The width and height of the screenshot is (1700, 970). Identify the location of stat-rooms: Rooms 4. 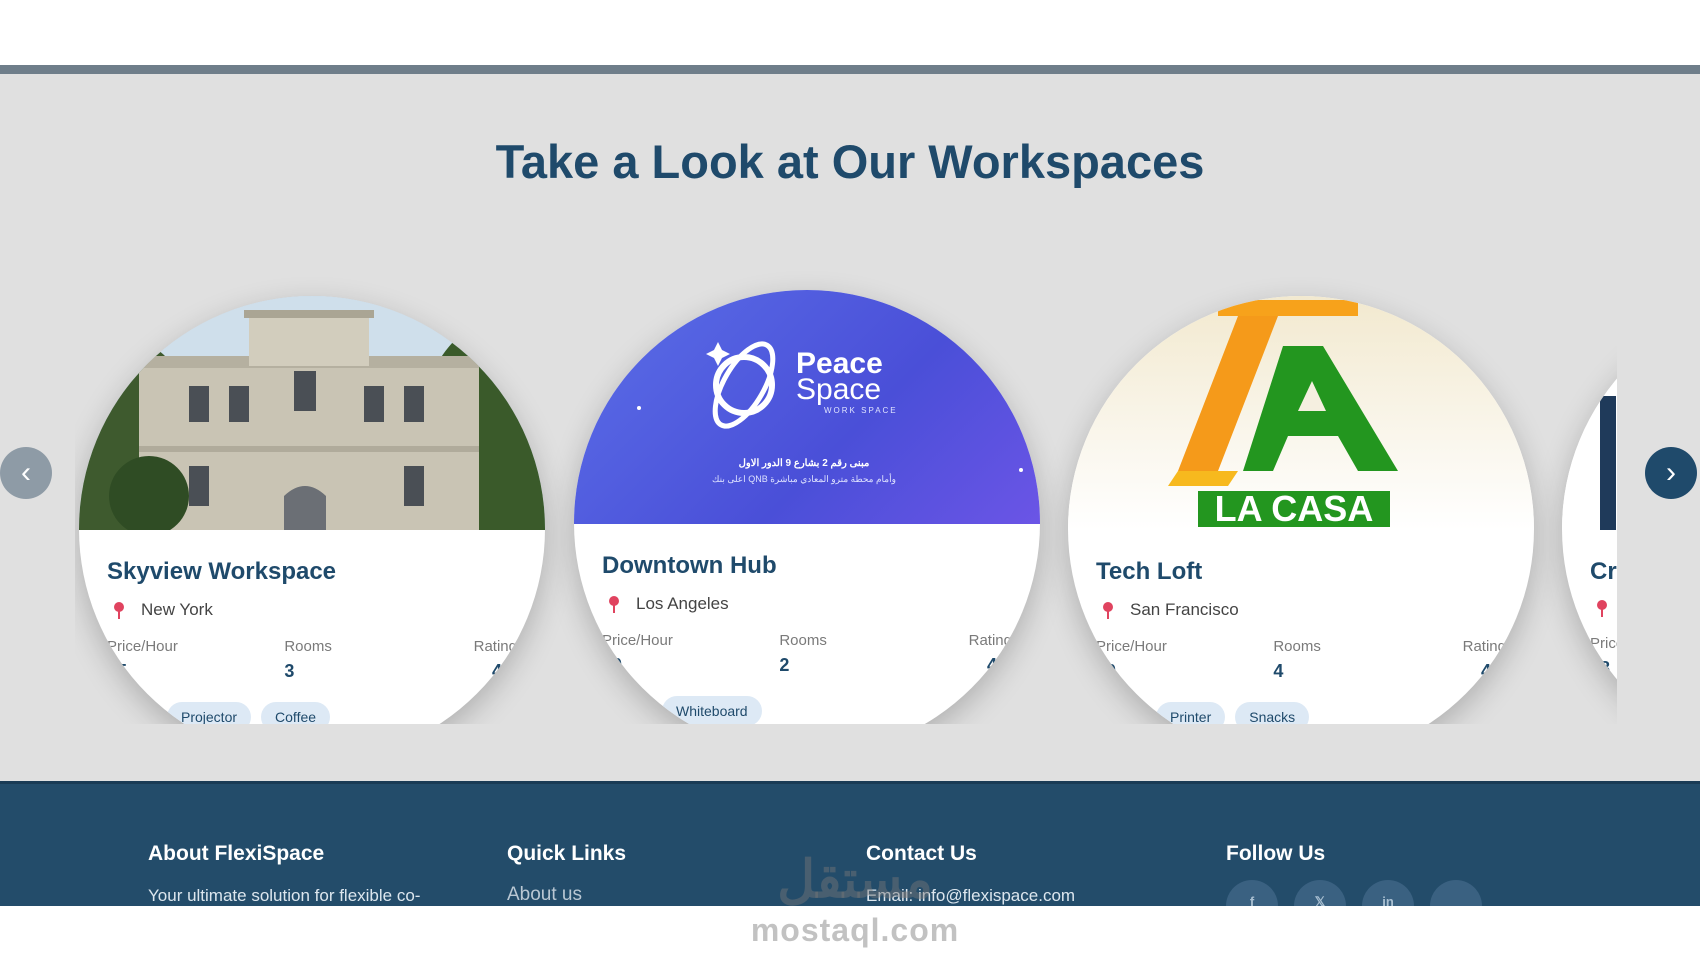
(1300, 660).